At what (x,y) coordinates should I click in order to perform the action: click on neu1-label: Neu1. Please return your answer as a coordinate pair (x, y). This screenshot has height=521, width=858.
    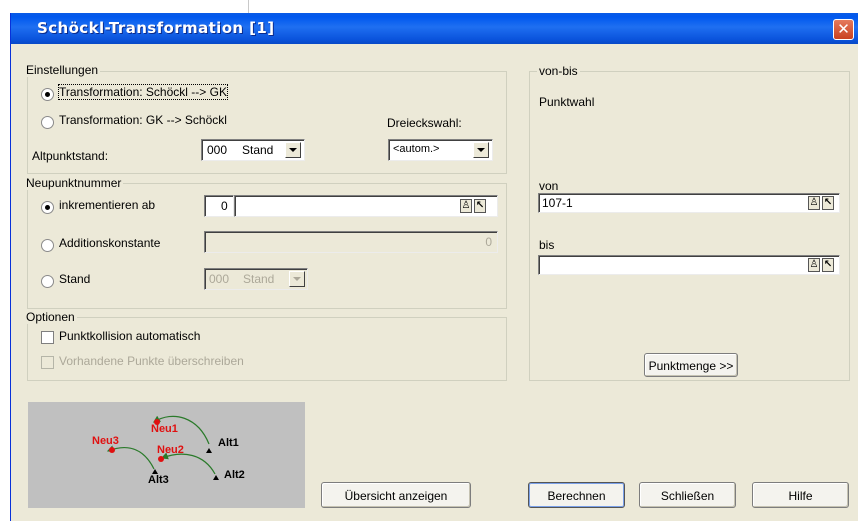
    Looking at the image, I should click on (164, 429).